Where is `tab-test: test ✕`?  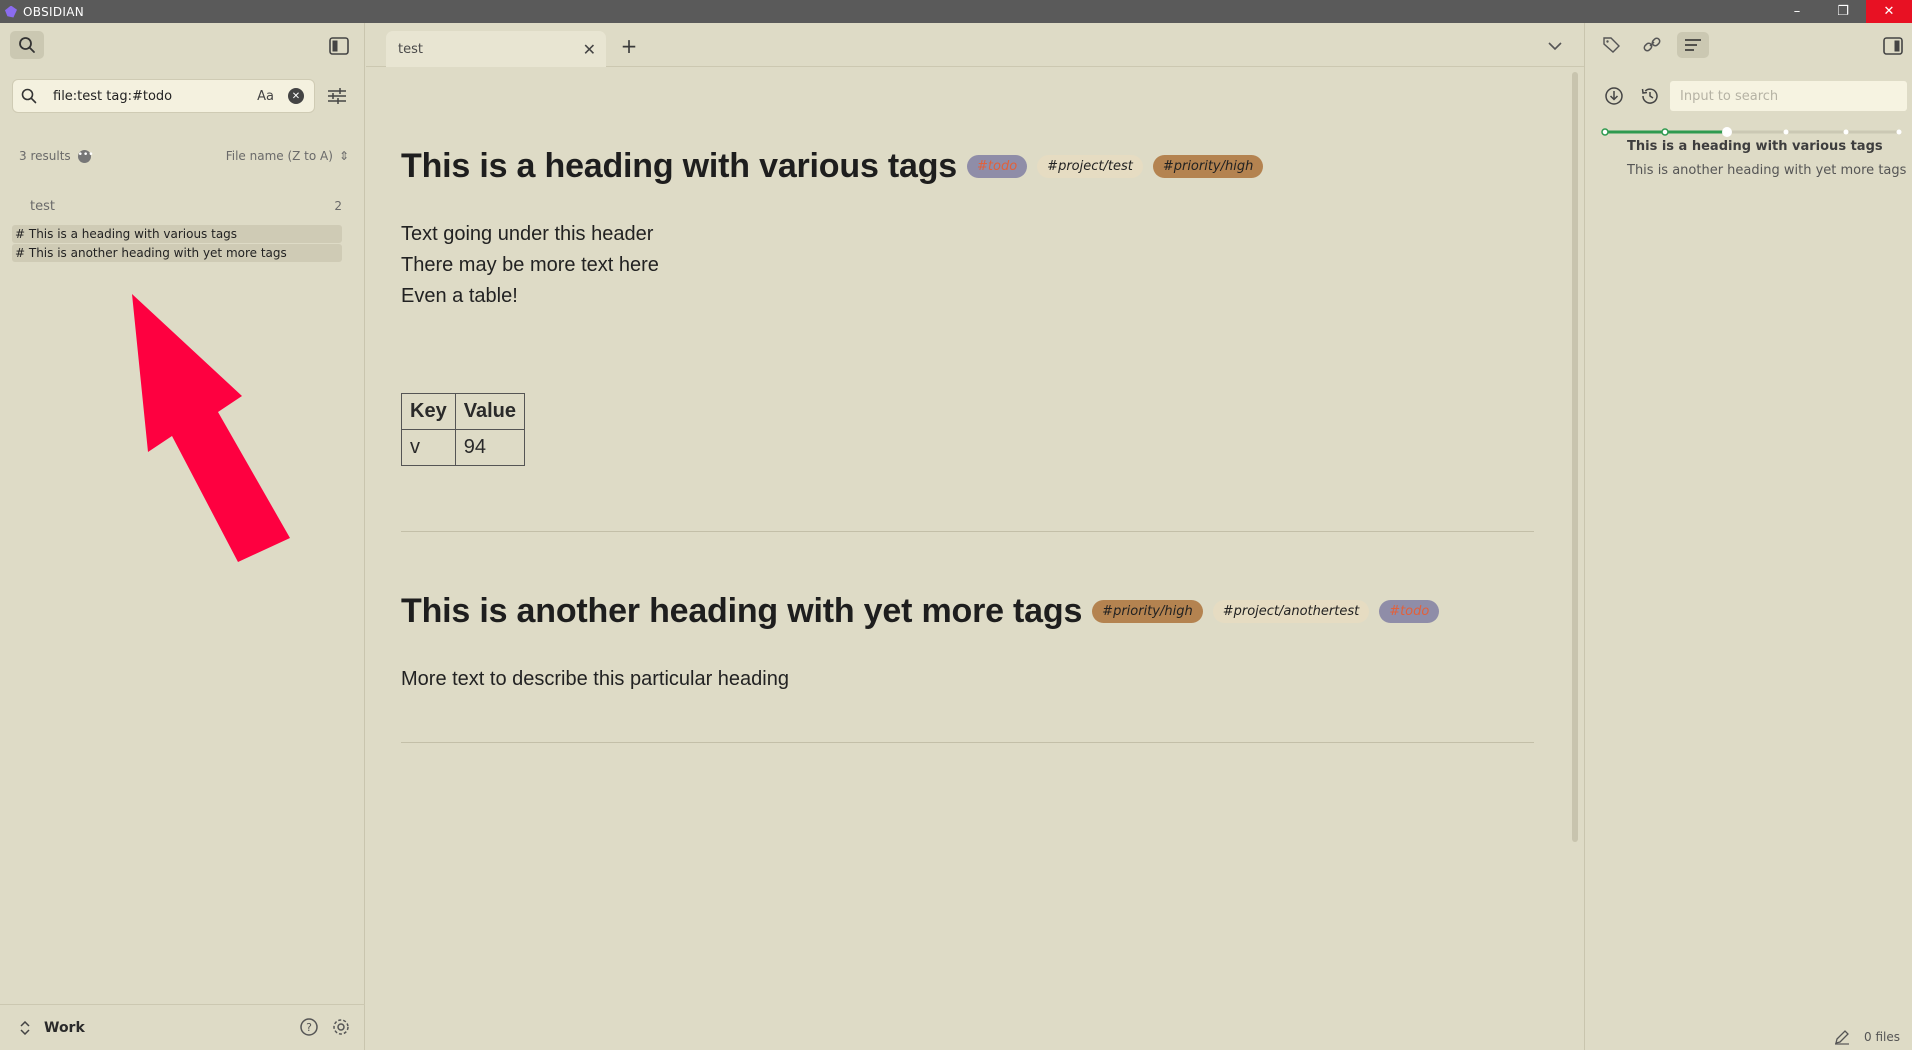
tab-test: test ✕ is located at coordinates (496, 49).